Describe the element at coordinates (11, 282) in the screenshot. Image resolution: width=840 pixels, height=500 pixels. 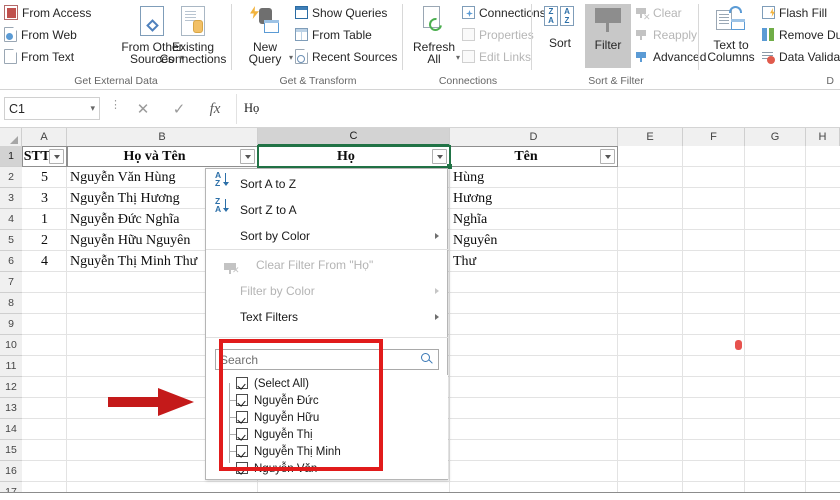
I see `row-header-7: 7` at that location.